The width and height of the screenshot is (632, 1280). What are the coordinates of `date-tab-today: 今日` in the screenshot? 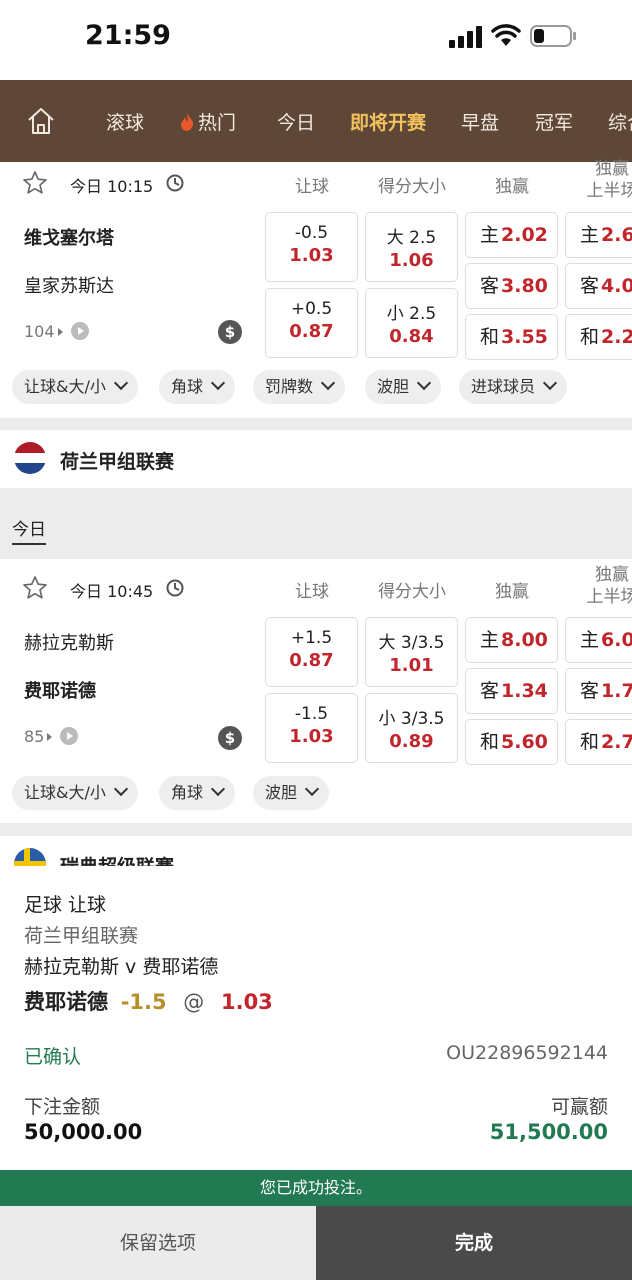 It's located at (29, 530).